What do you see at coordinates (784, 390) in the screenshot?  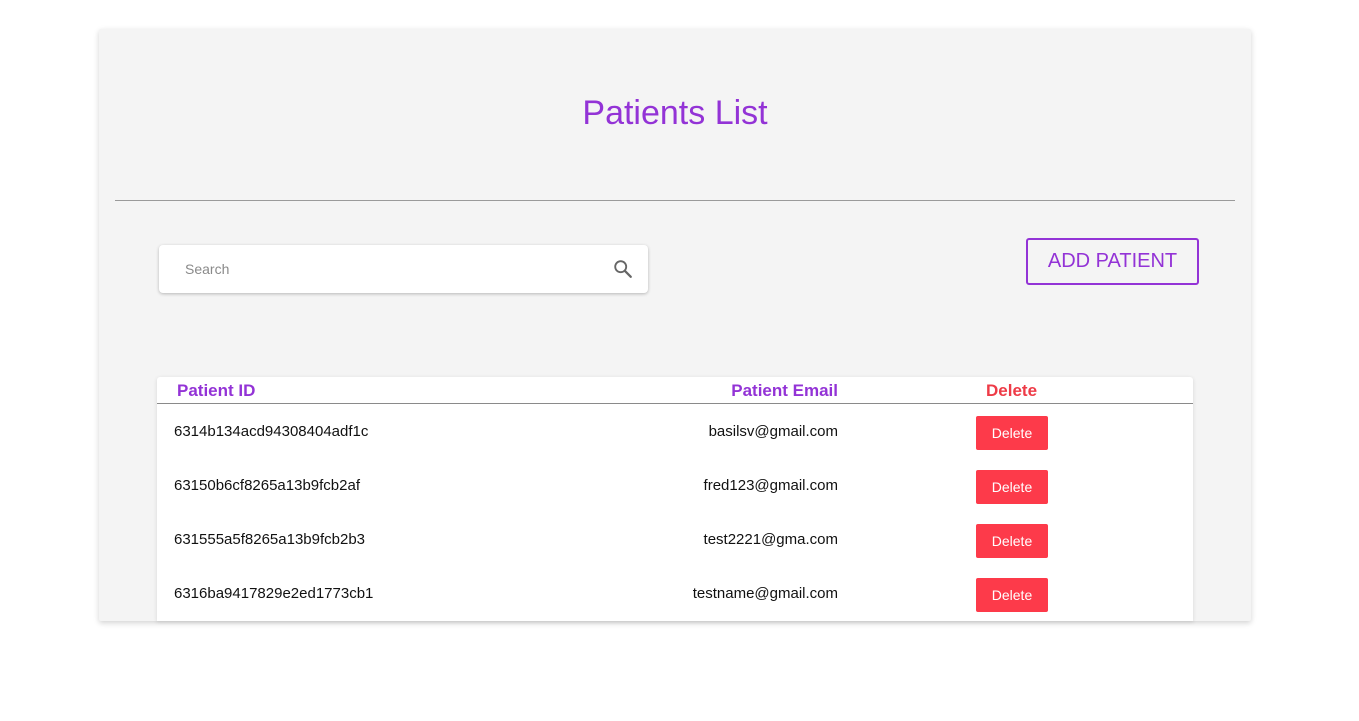 I see `column-header-patient-email: Patient Email` at bounding box center [784, 390].